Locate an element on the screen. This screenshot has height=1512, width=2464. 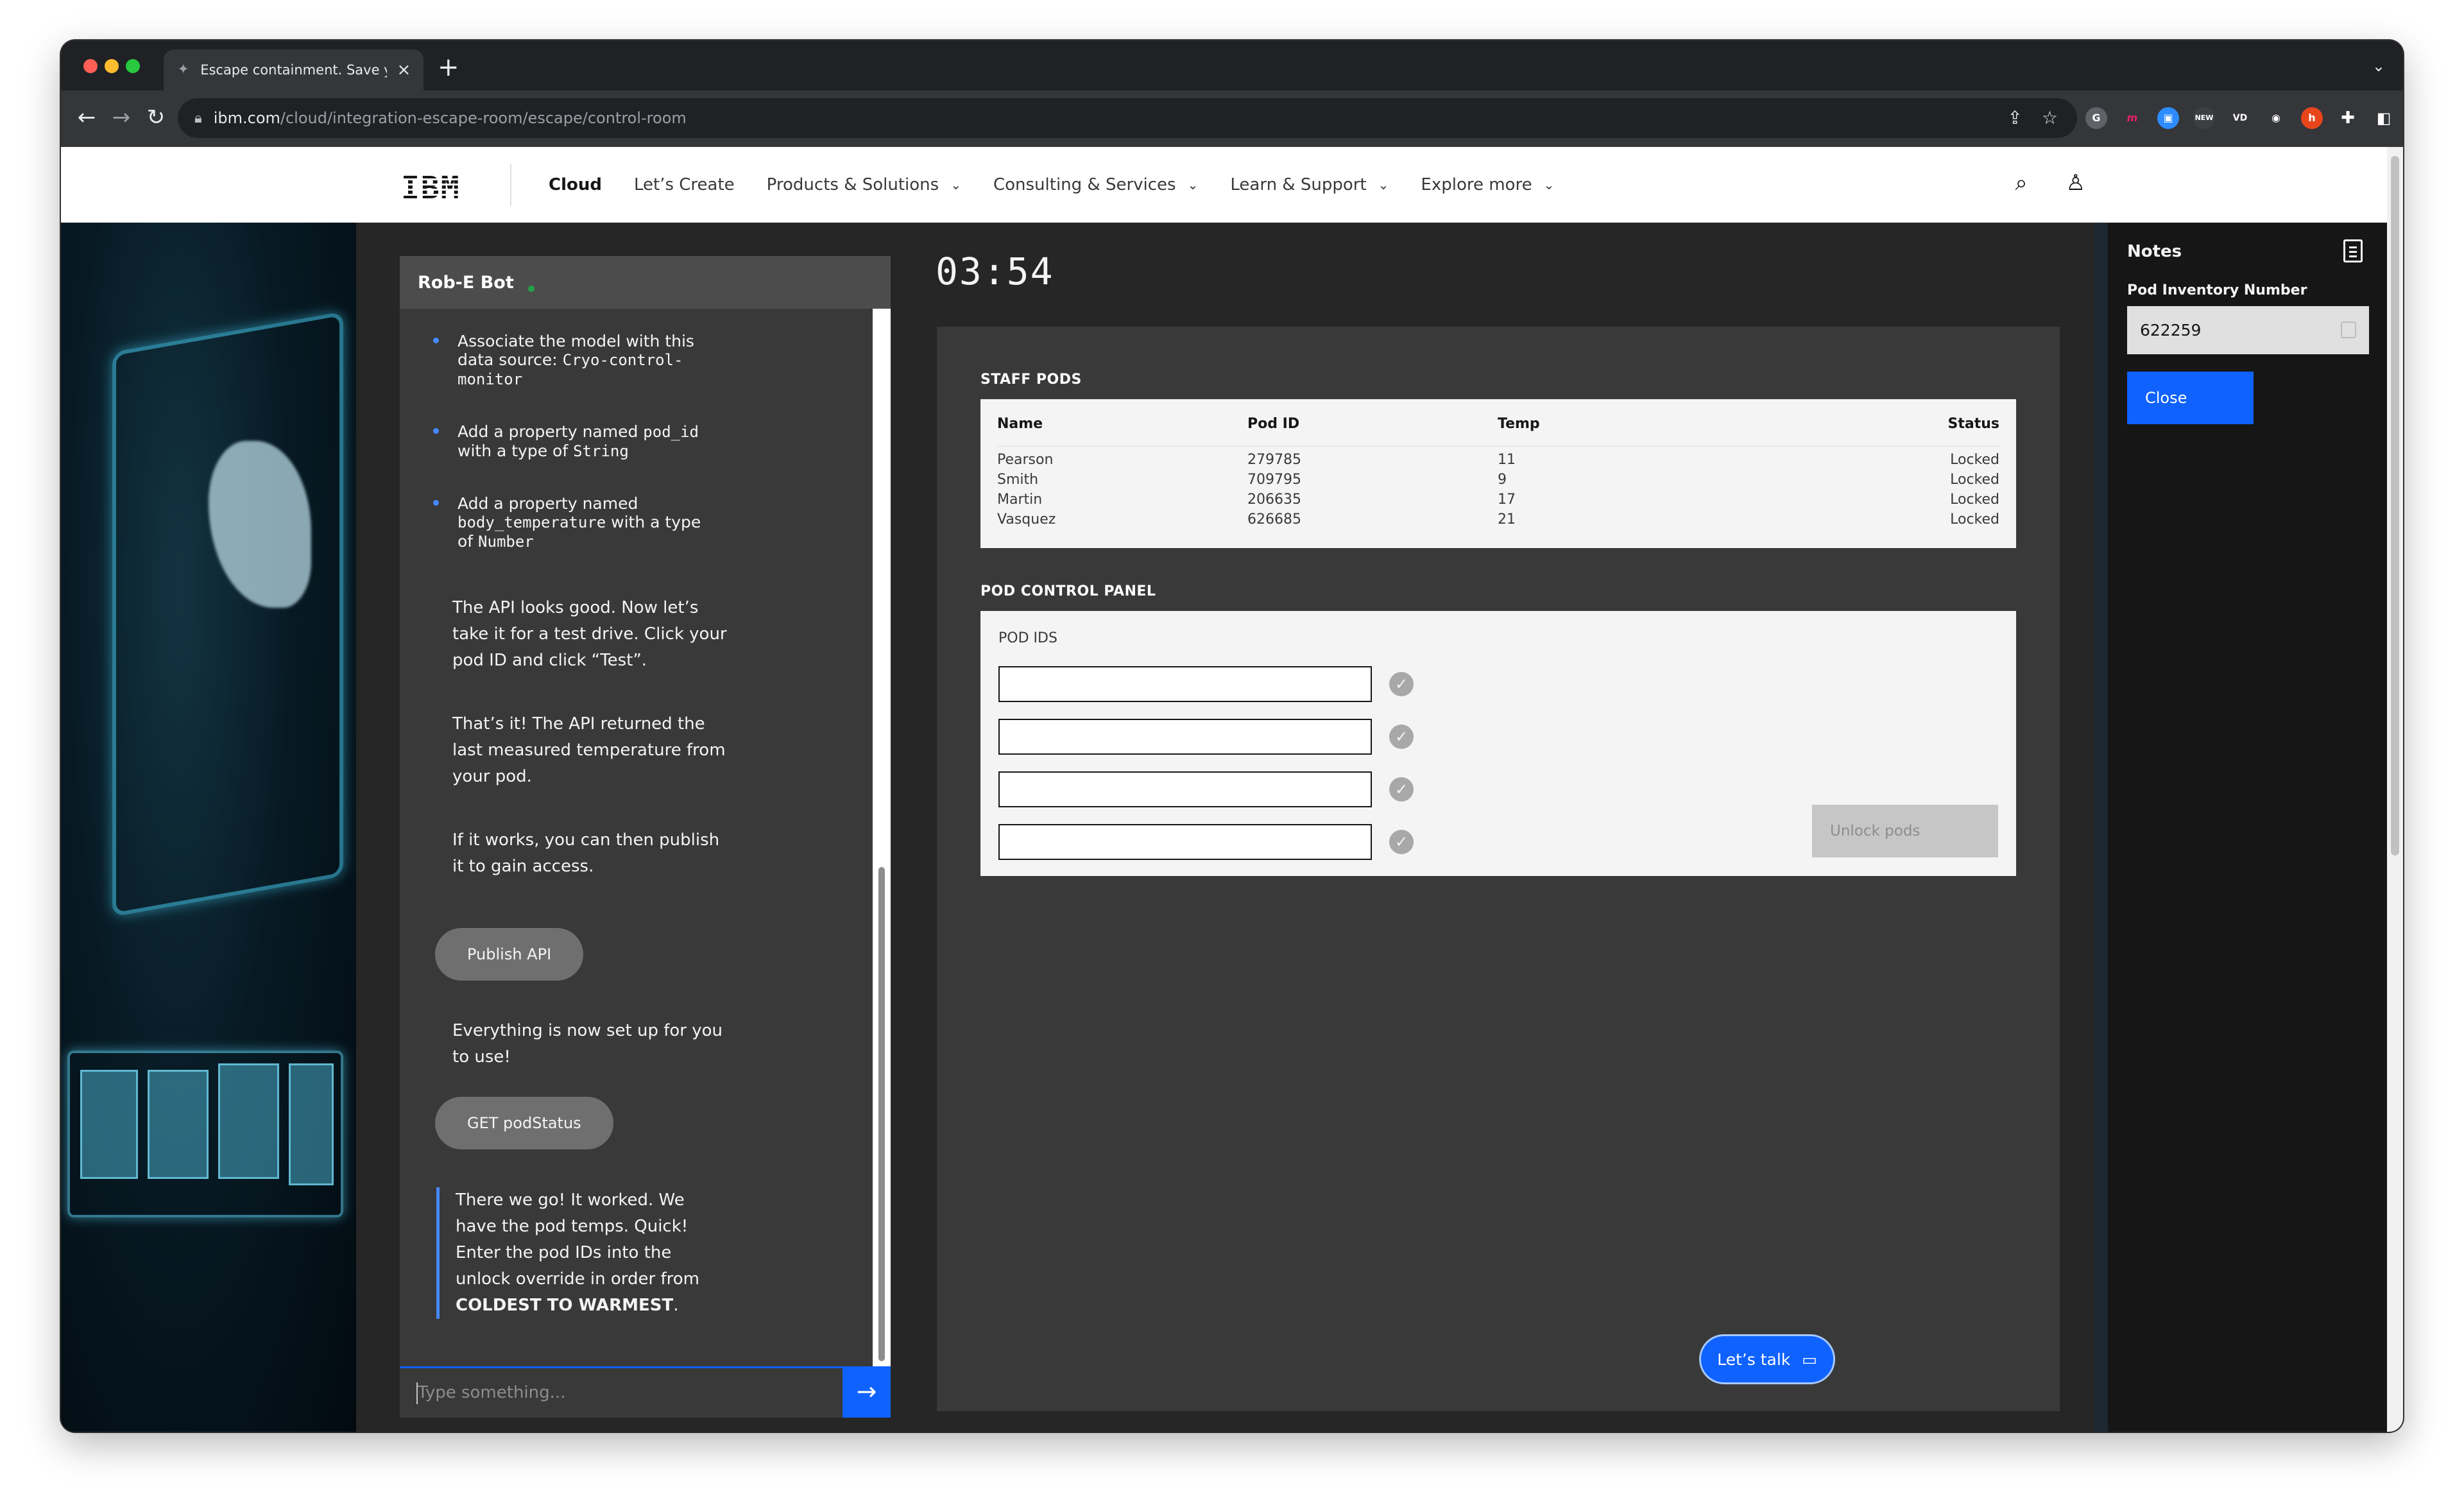
forward-arrow-icon: → is located at coordinates (121, 117).